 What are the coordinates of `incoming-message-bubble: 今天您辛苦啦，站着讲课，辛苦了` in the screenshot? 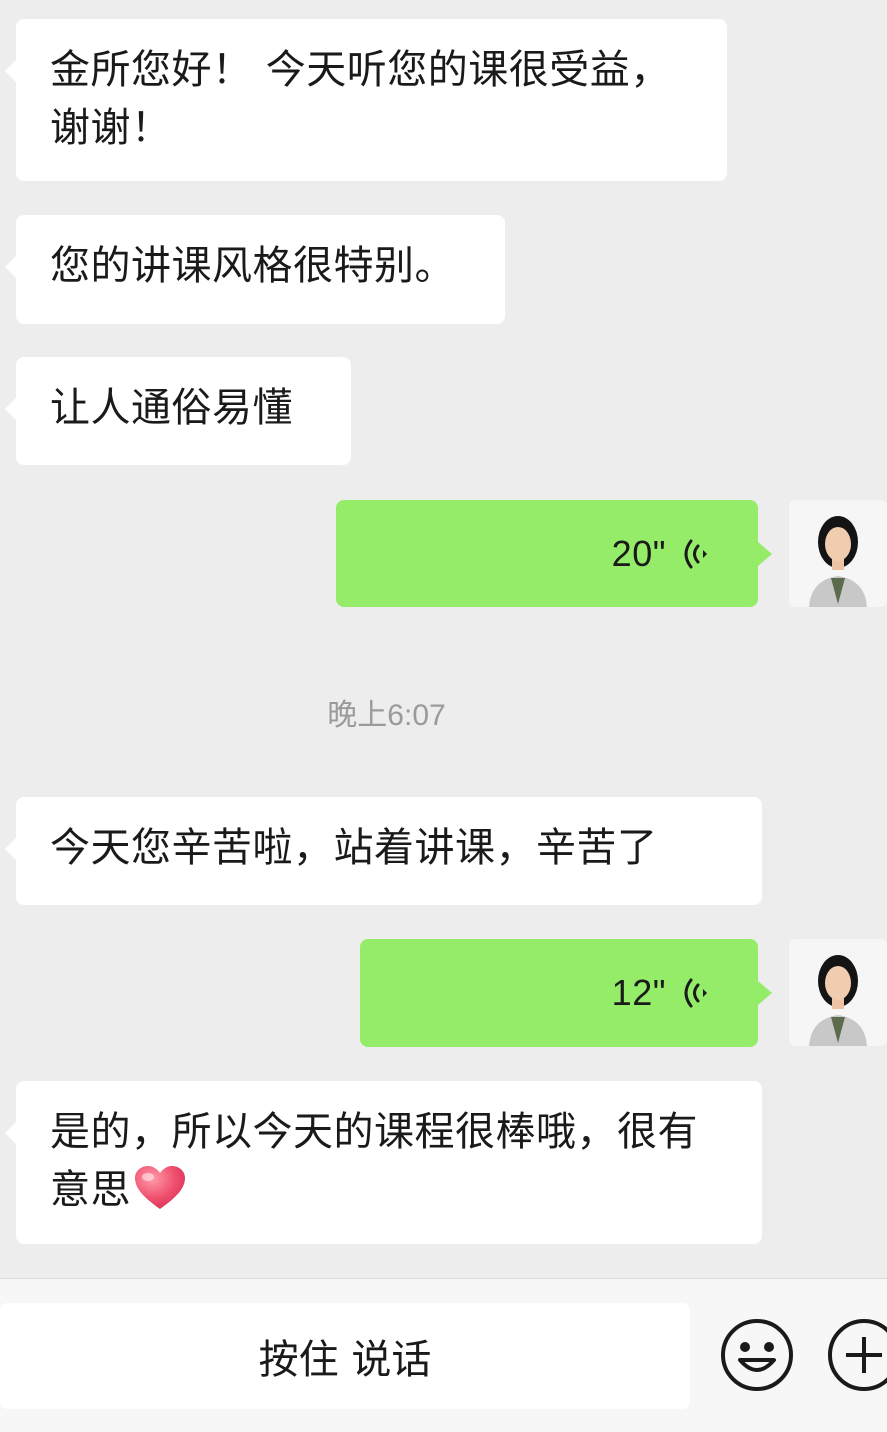 It's located at (383, 851).